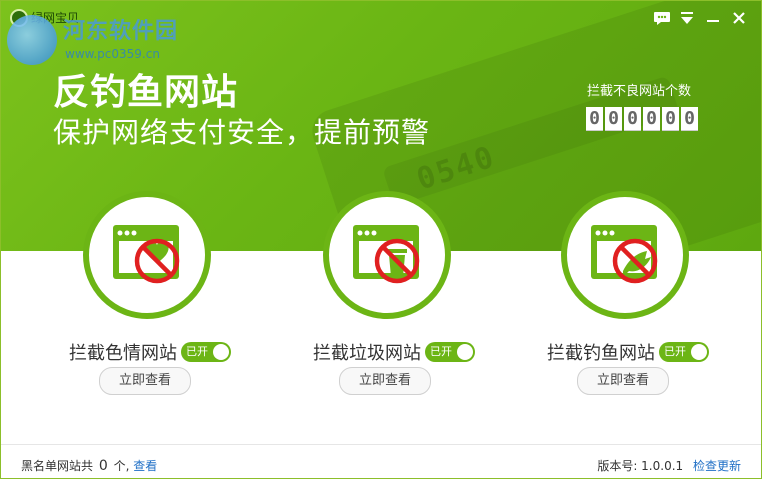  Describe the element at coordinates (145, 466) in the screenshot. I see `view-blacklist-link: 查看` at that location.